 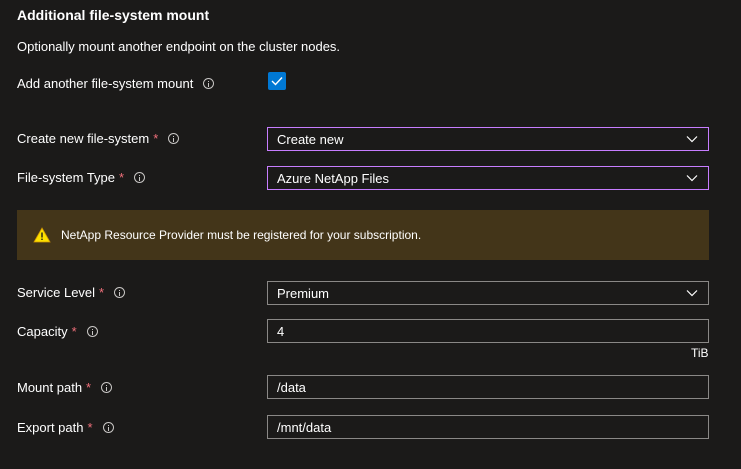 I want to click on capacity-unit: TiB, so click(x=700, y=353).